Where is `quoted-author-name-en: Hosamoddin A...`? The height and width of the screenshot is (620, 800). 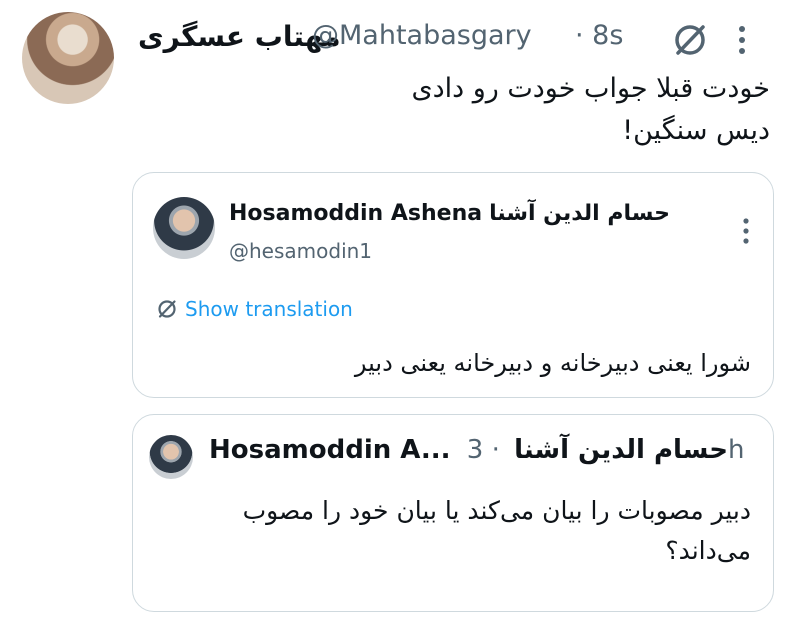
quoted-author-name-en: Hosamoddin A... is located at coordinates (330, 450).